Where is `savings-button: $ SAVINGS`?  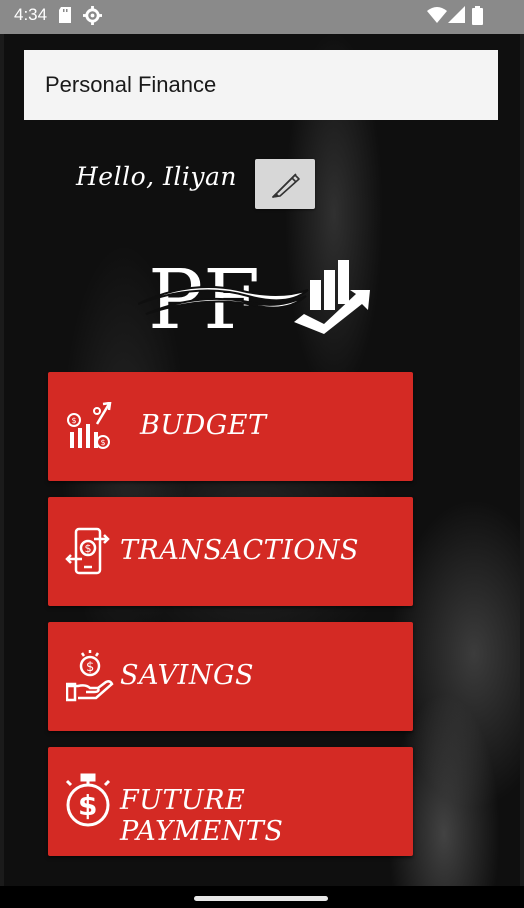
savings-button: $ SAVINGS is located at coordinates (230, 676).